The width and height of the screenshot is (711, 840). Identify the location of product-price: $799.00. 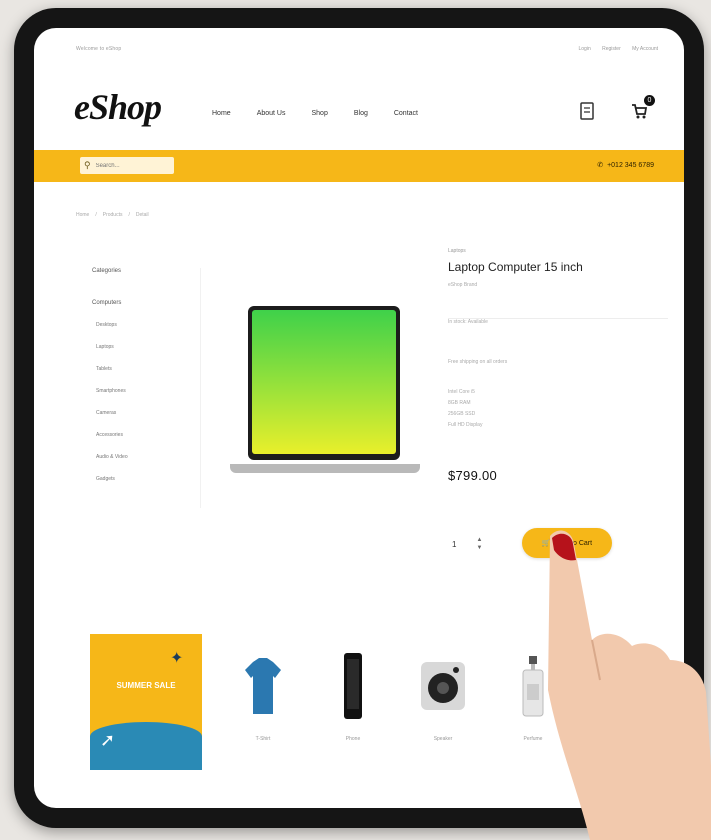
(473, 475).